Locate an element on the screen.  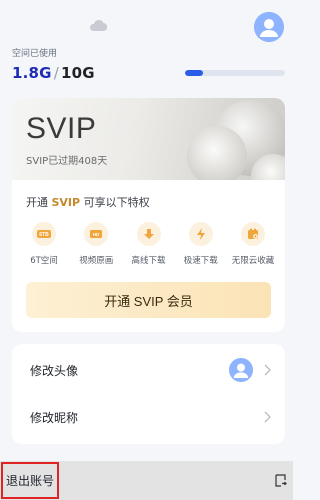
download-icon is located at coordinates (148, 234).